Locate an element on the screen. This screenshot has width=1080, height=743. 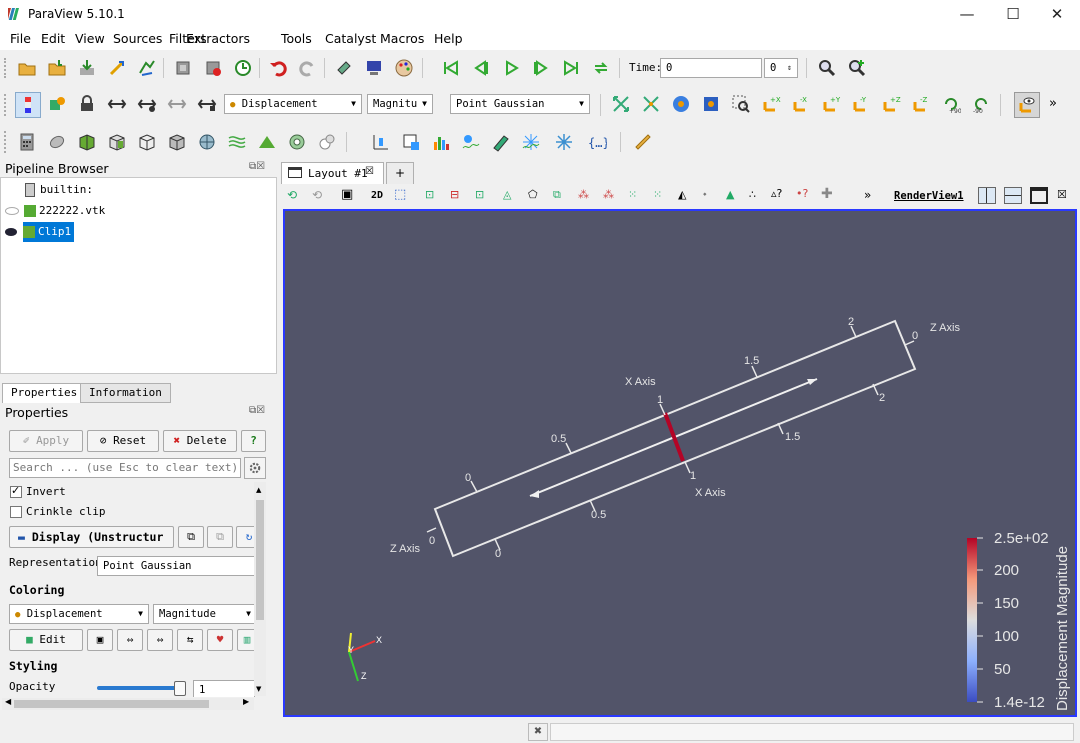
eye-closed-icon is located at coordinates (12, 211).